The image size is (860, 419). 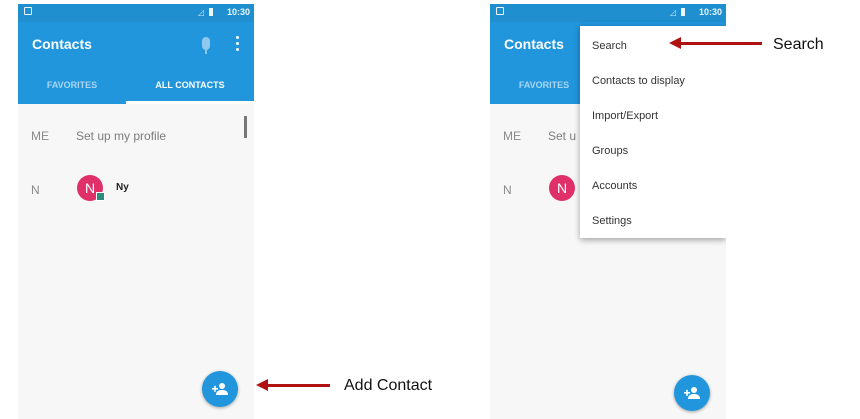 I want to click on menu-item-search: Search, so click(x=609, y=46).